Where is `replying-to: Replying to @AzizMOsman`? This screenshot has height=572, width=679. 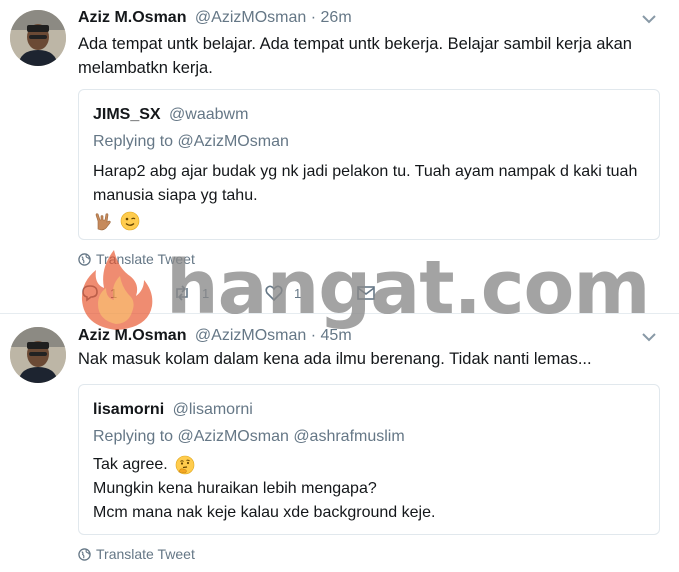
replying-to: Replying to @AzizMOsman is located at coordinates (191, 142).